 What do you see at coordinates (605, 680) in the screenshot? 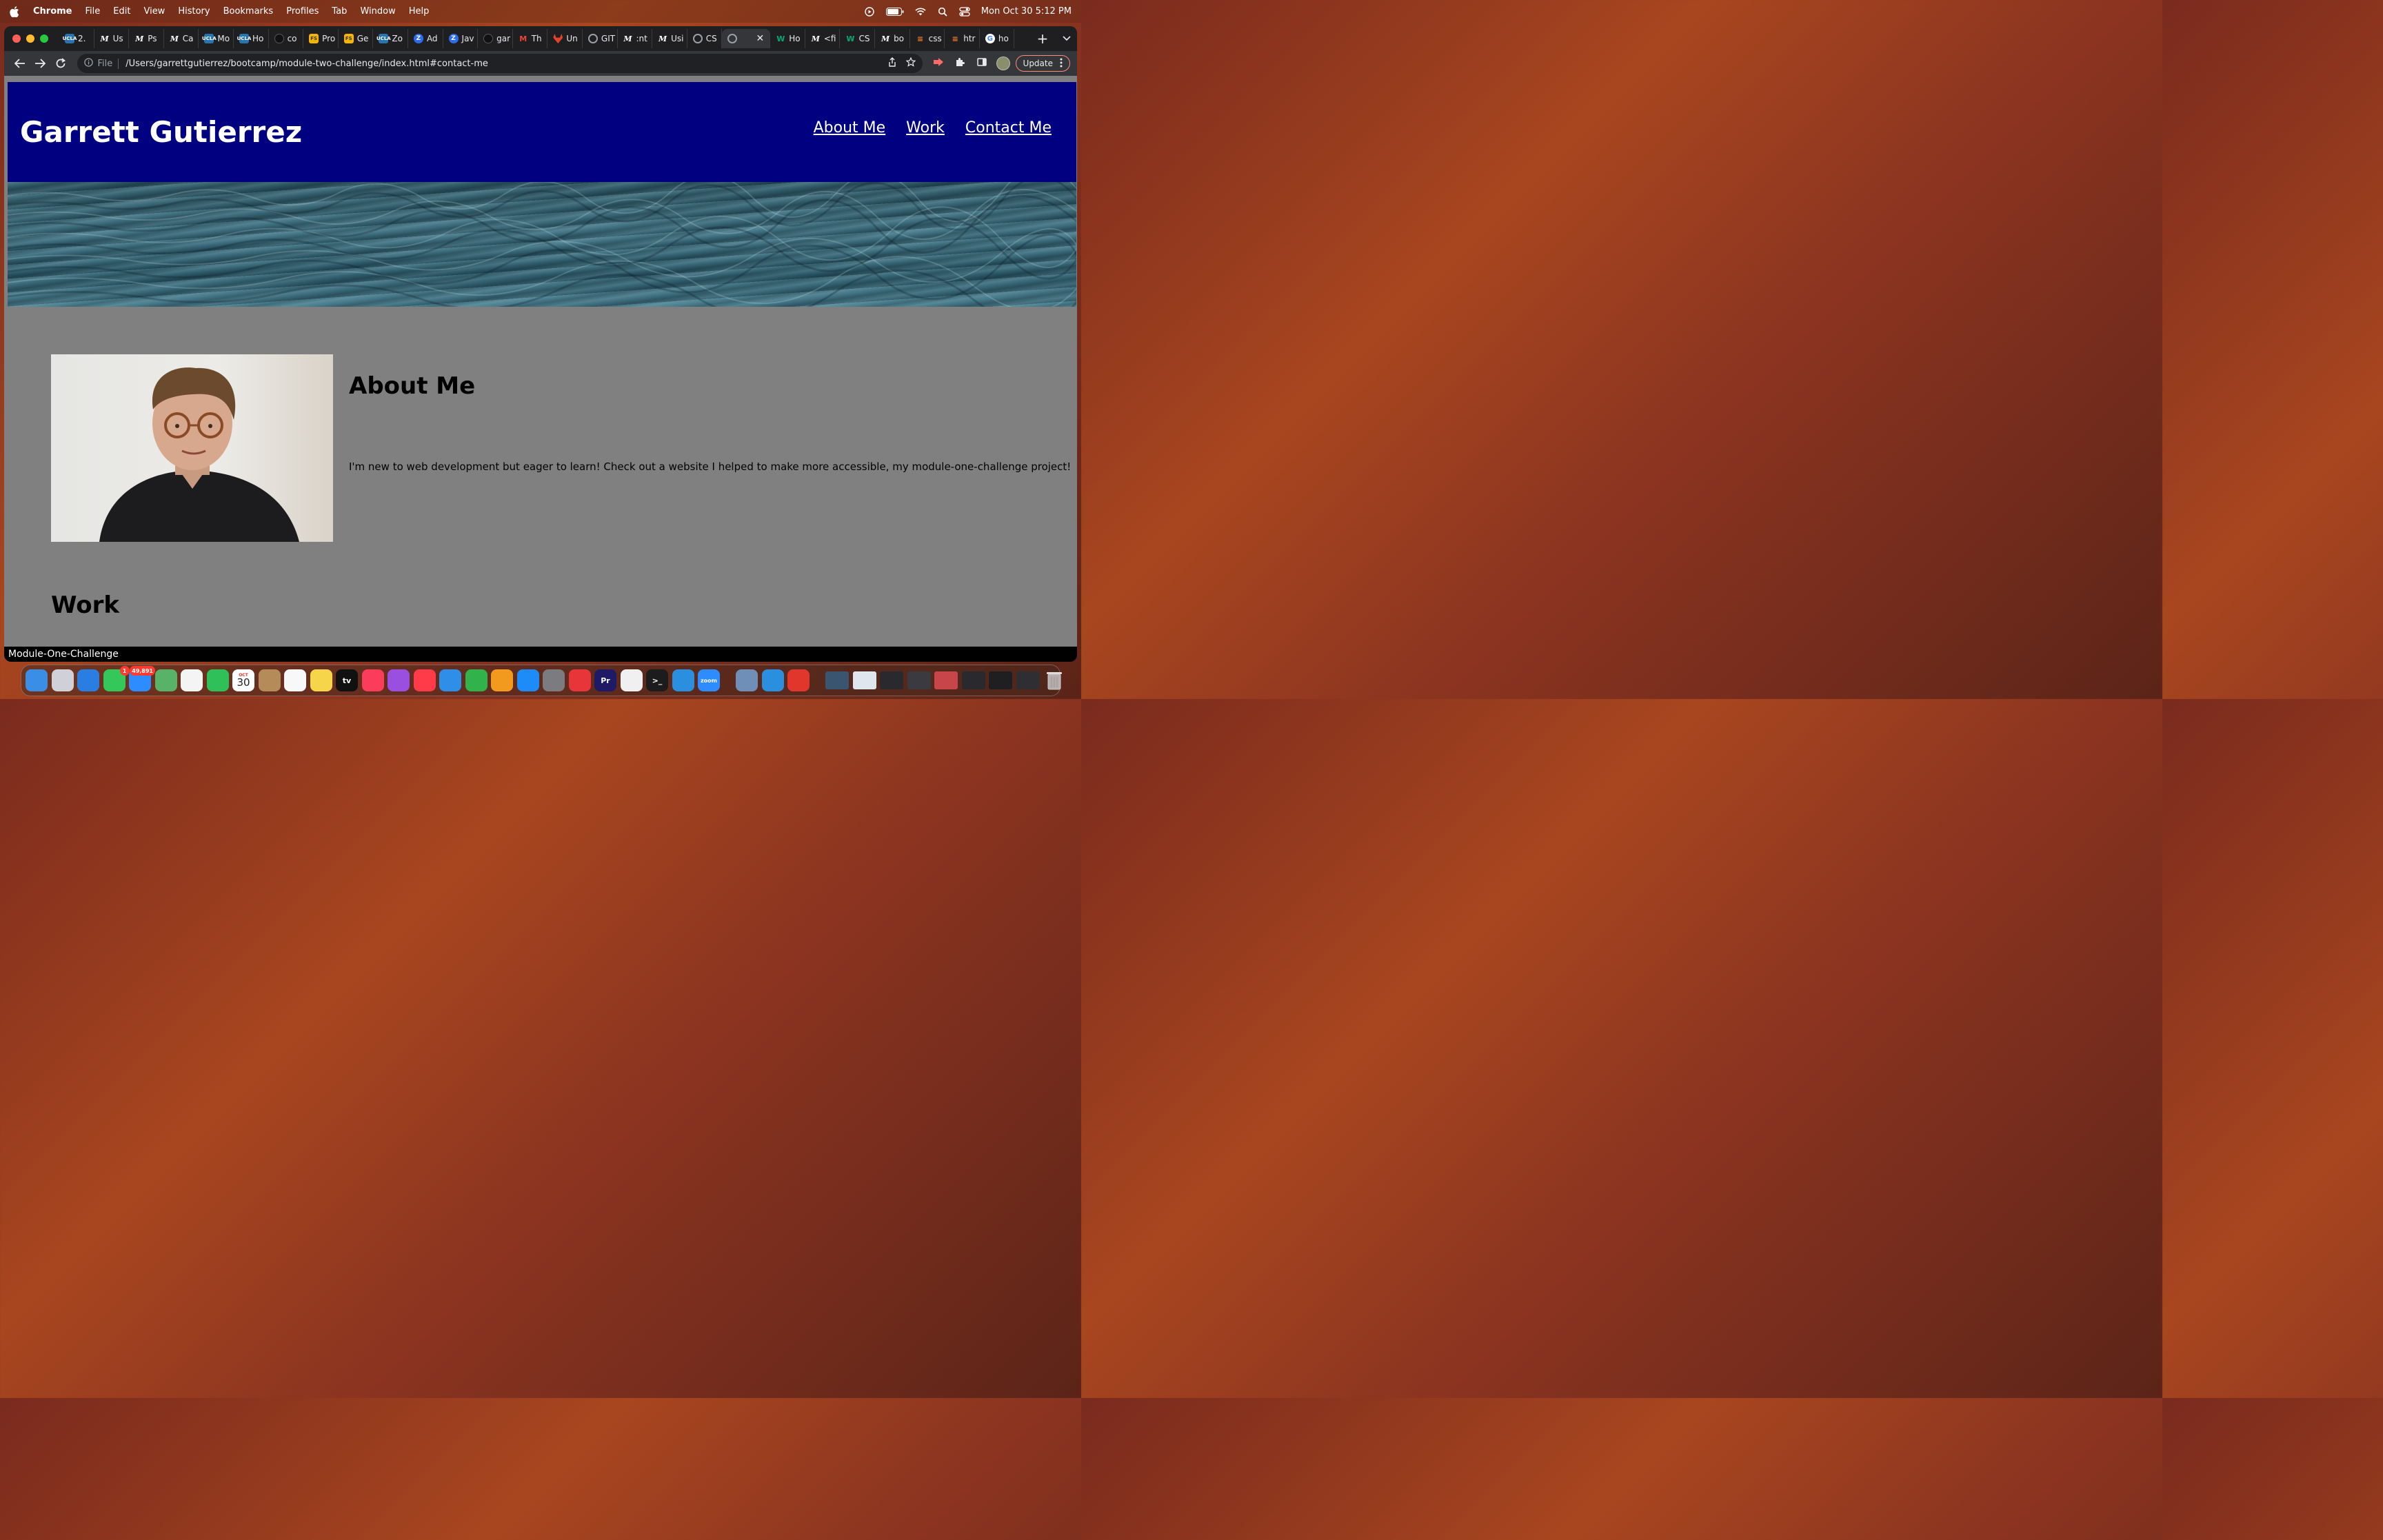
I see `dock-premiere-pro-icon: Pr` at bounding box center [605, 680].